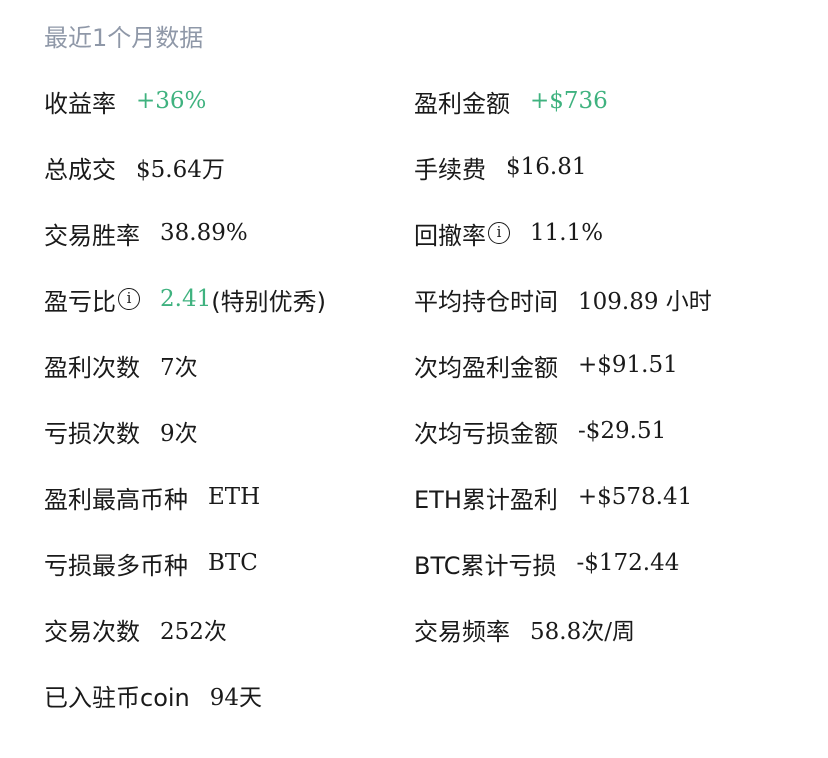 Image resolution: width=828 pixels, height=758 pixels. What do you see at coordinates (524, 629) in the screenshot?
I see `stat-trade-freq: 交易频率 58.8次/周` at bounding box center [524, 629].